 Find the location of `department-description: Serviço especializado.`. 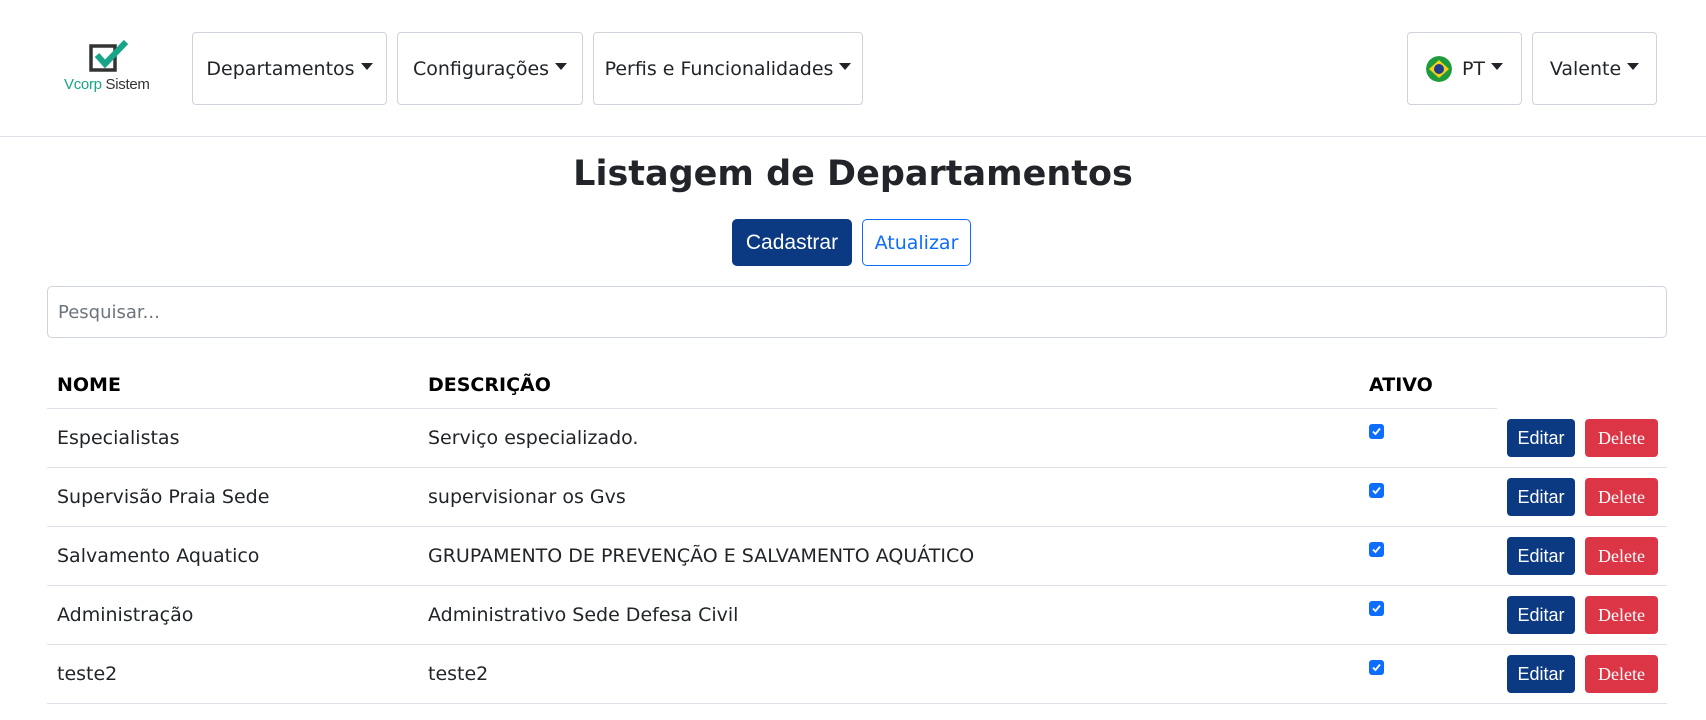

department-description: Serviço especializado. is located at coordinates (533, 438).